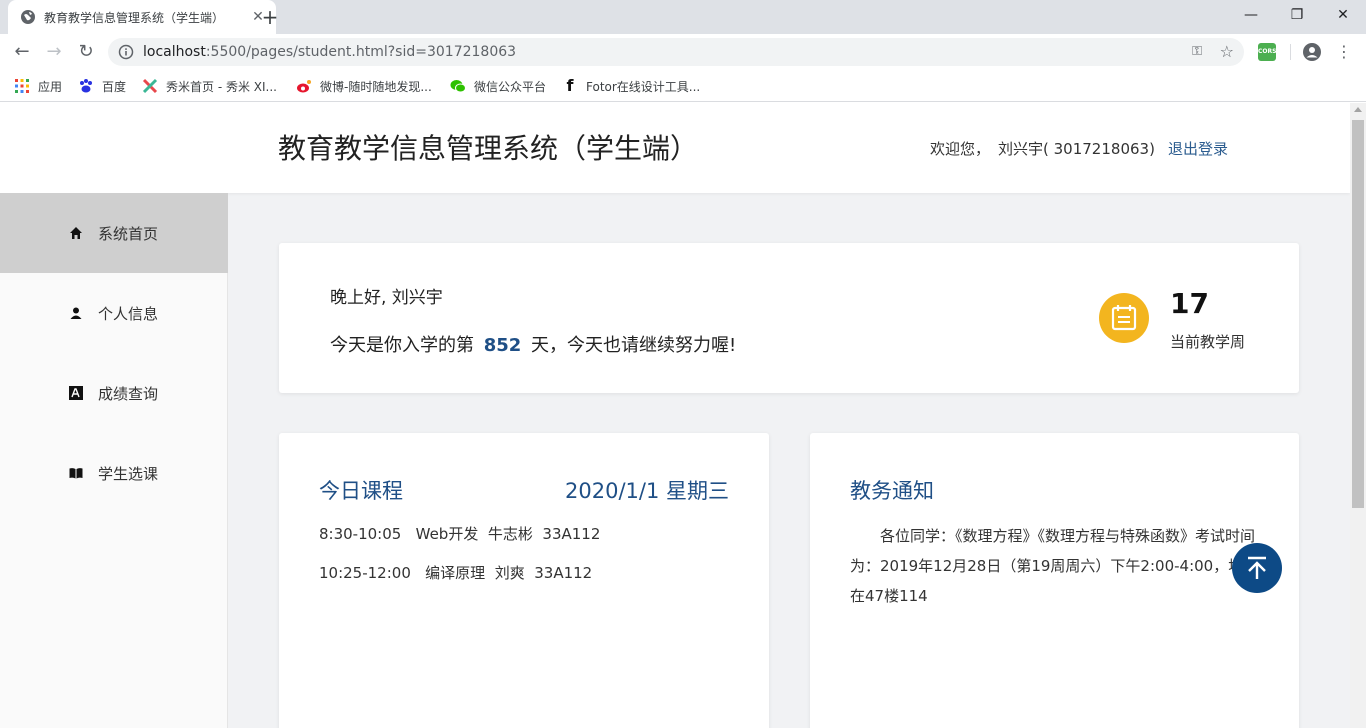 Image resolution: width=1366 pixels, height=728 pixels. What do you see at coordinates (76, 393) in the screenshot?
I see `grades-icon` at bounding box center [76, 393].